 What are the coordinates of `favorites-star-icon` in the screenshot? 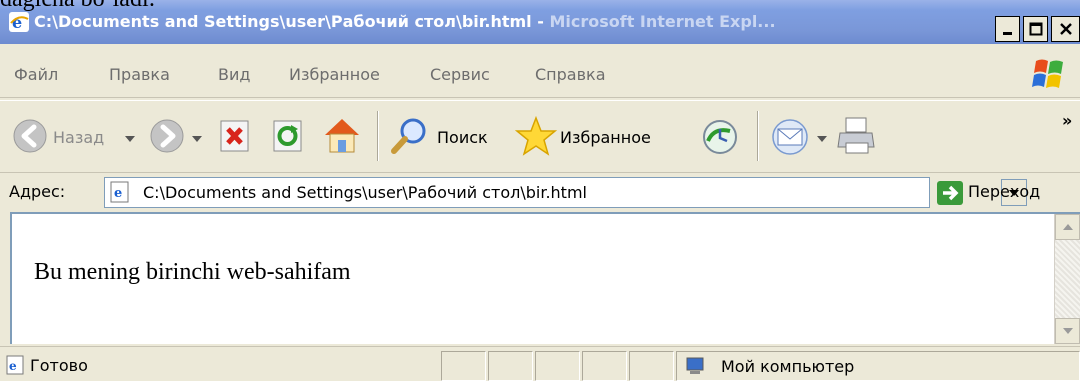 It's located at (536, 136).